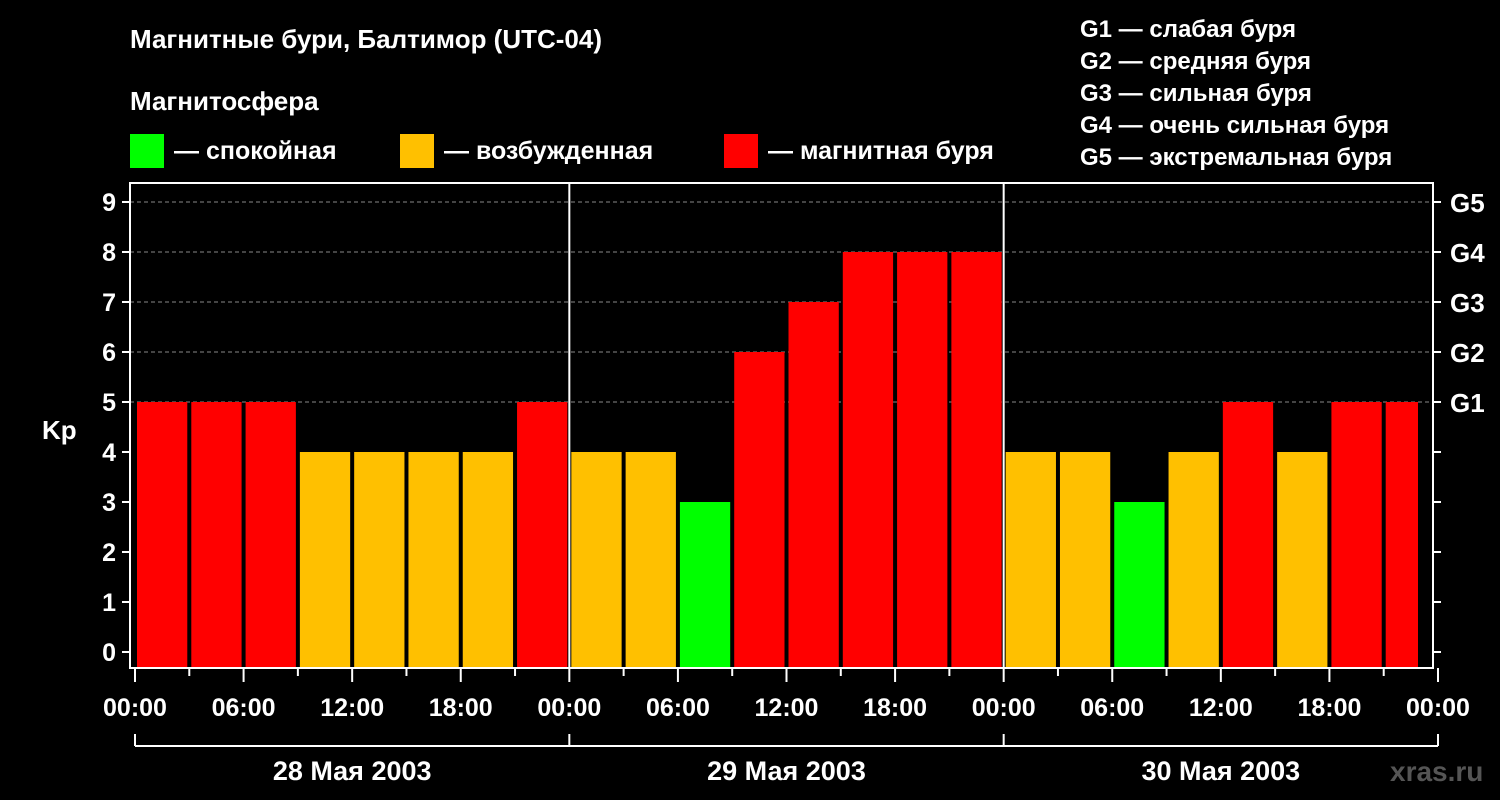 The height and width of the screenshot is (800, 1500). What do you see at coordinates (135, 708) in the screenshot?
I see `x-tick-label-0: 00:00` at bounding box center [135, 708].